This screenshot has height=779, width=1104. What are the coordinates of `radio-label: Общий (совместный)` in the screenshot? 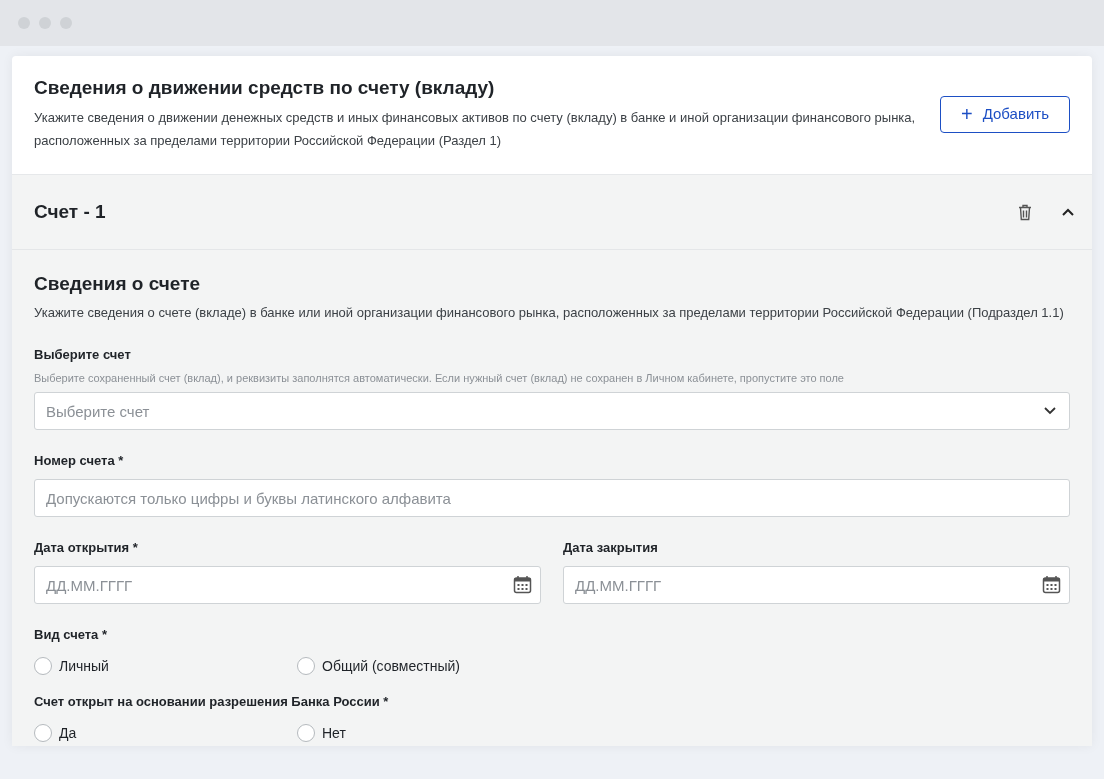 It's located at (391, 666).